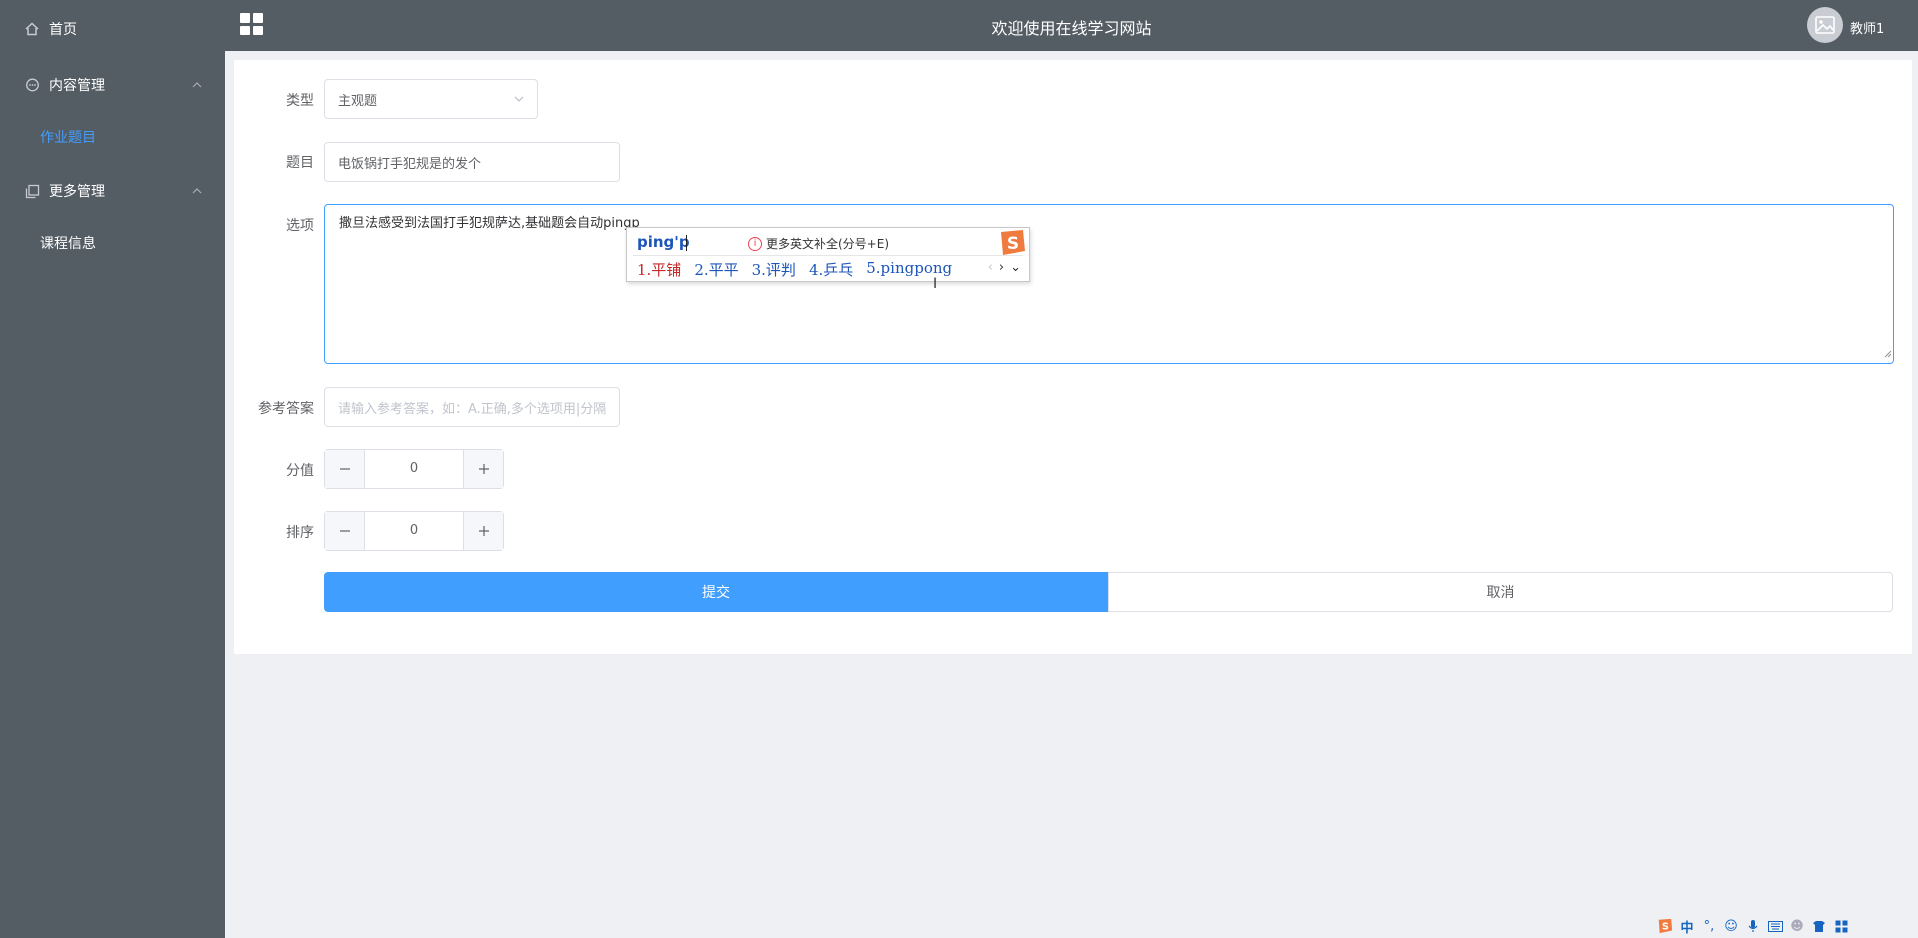 The width and height of the screenshot is (1918, 938). I want to click on avatar, so click(1825, 25).